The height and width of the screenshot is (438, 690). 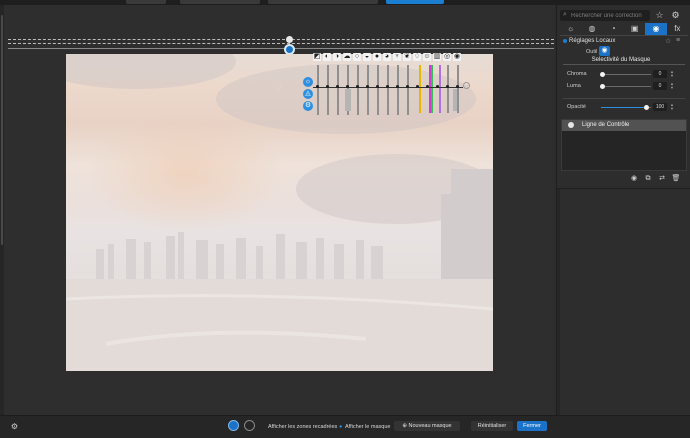 What do you see at coordinates (672, 74) in the screenshot?
I see `chroma-stepper: ▲ ▼` at bounding box center [672, 74].